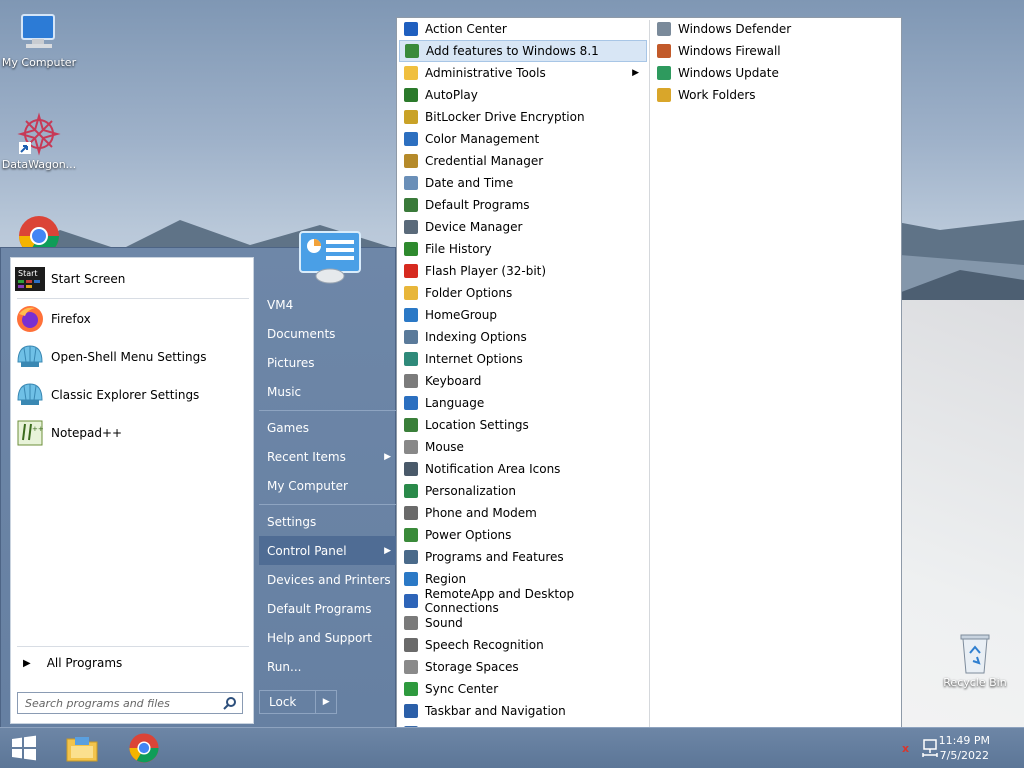 Image resolution: width=1024 pixels, height=768 pixels. Describe the element at coordinates (328, 391) in the screenshot. I see `menu-item-music: Music` at that location.